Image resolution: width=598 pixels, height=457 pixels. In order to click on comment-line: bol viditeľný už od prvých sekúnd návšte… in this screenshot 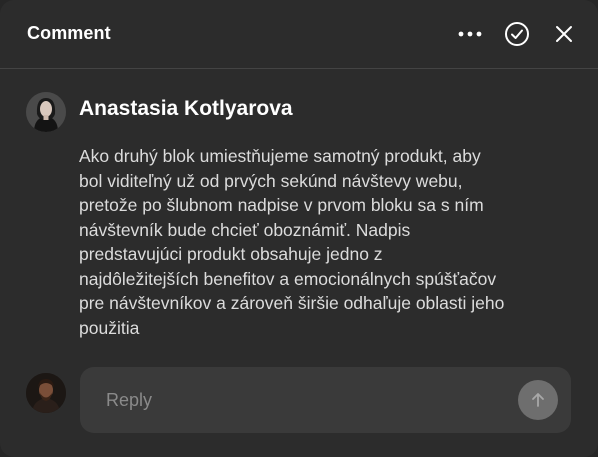, I will do `click(271, 180)`.